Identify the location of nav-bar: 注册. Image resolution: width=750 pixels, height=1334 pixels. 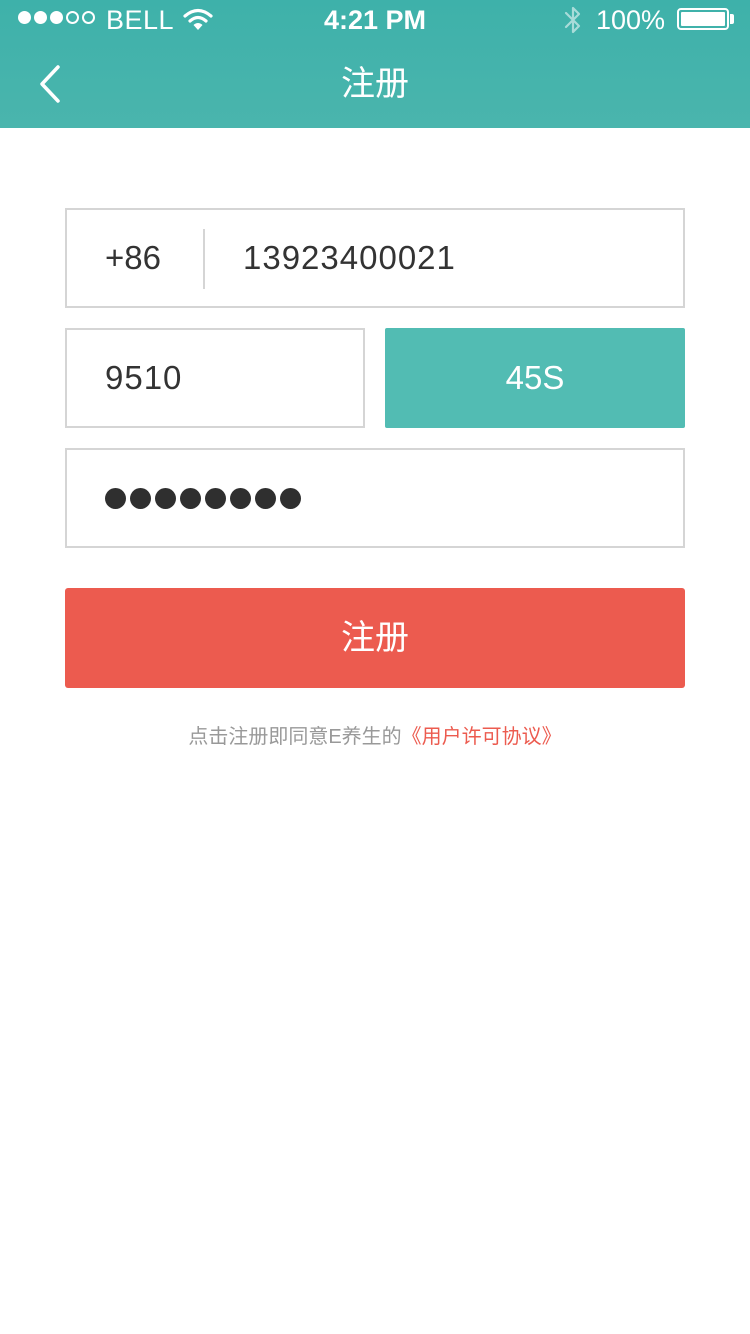
(375, 84).